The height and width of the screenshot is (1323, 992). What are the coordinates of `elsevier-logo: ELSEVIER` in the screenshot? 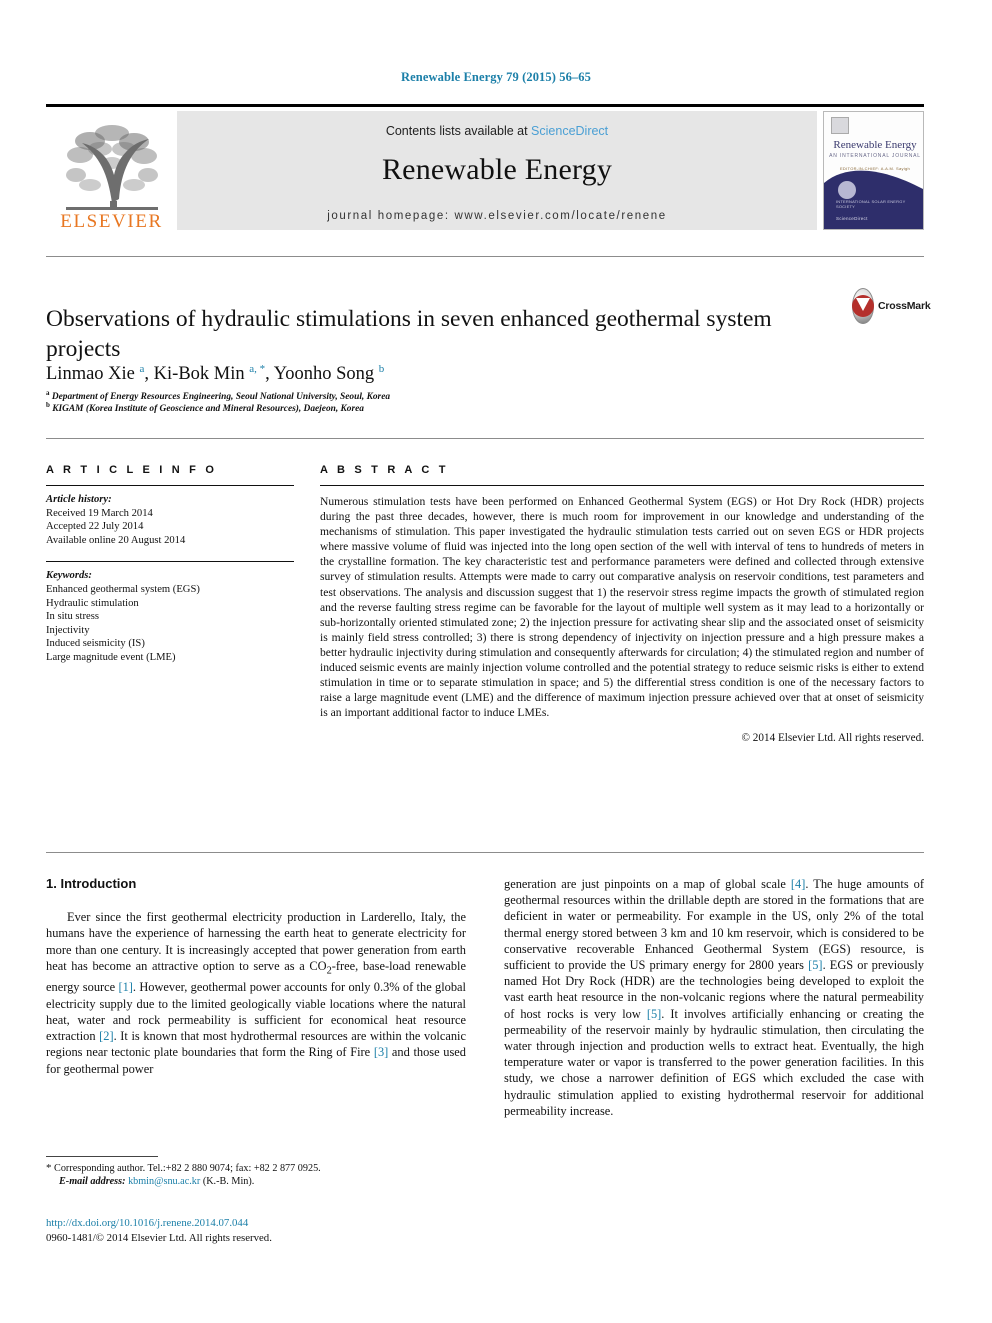 It's located at (111, 171).